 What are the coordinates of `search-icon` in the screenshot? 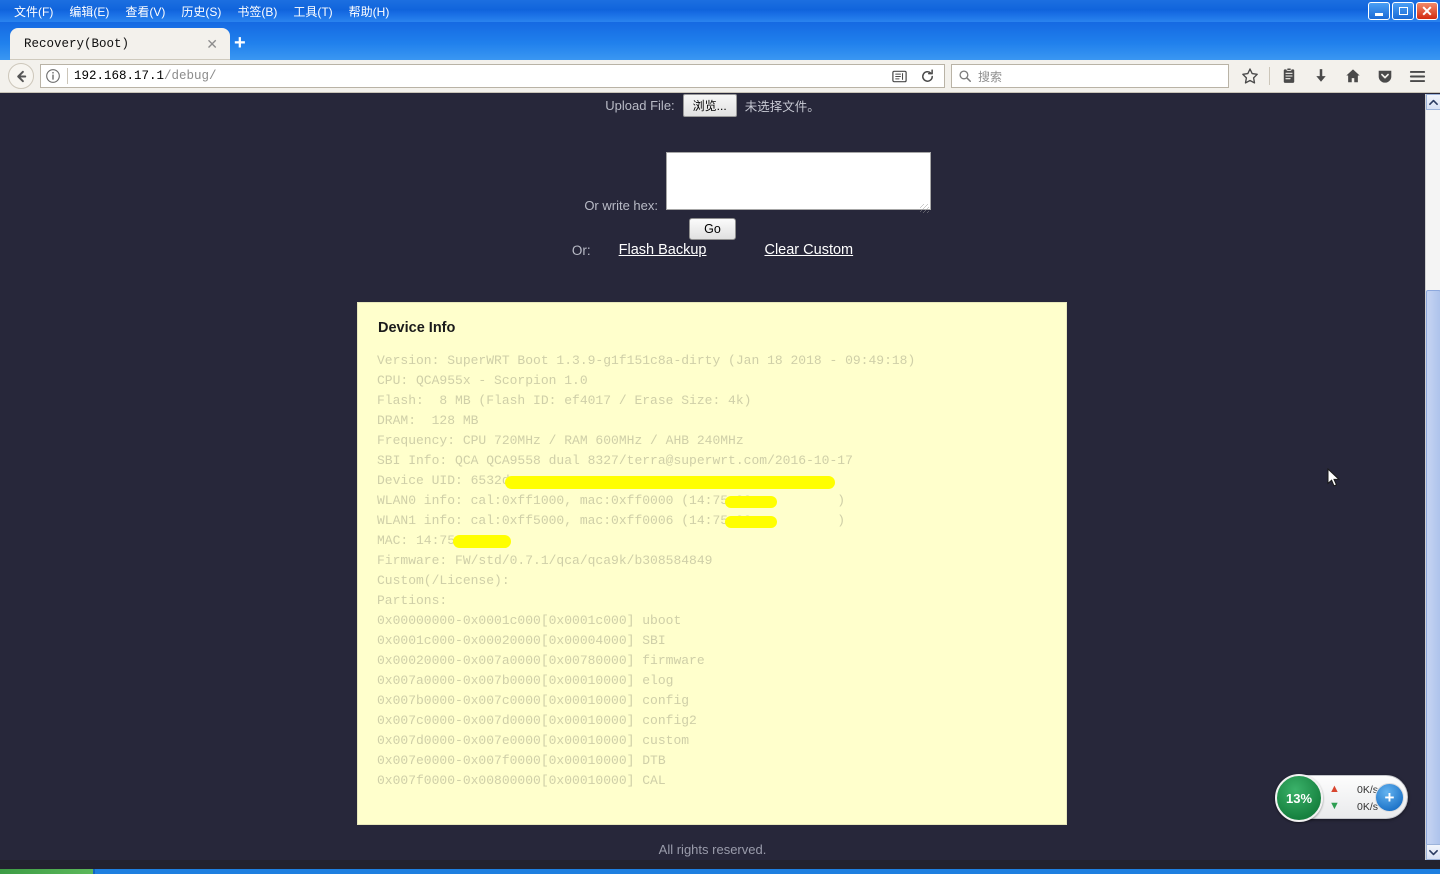 It's located at (965, 76).